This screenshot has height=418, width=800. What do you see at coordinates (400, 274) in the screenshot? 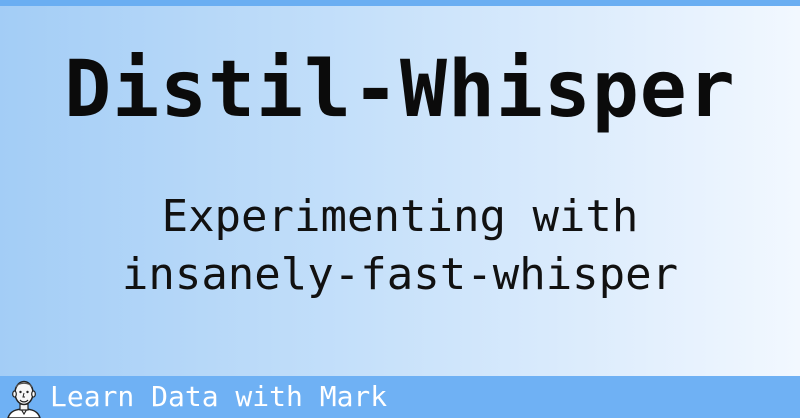
I see `subtitle-line-2: insanely-fast-whisper` at bounding box center [400, 274].